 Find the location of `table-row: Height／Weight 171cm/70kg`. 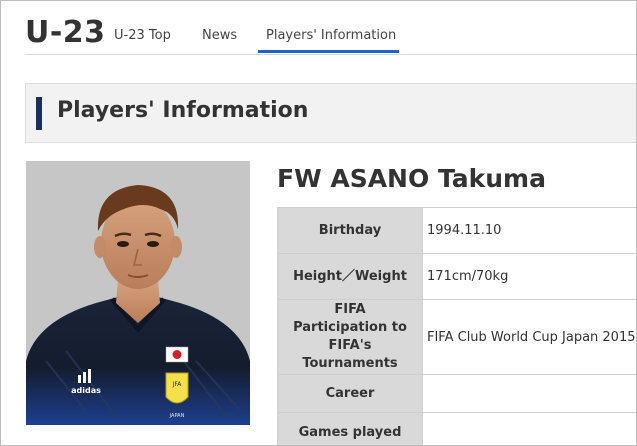

table-row: Height／Weight 171cm/70kg is located at coordinates (456, 276).